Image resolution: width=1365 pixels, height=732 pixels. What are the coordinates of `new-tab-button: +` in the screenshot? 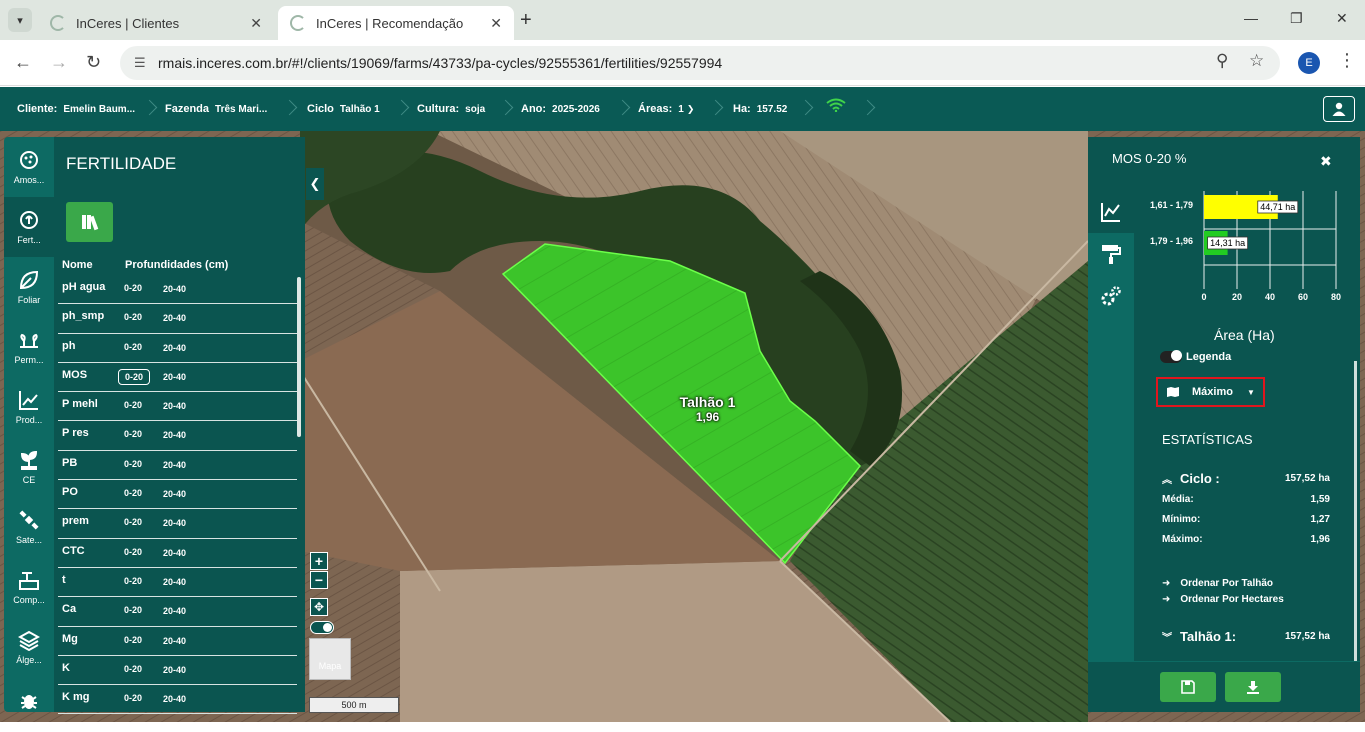 It's located at (526, 20).